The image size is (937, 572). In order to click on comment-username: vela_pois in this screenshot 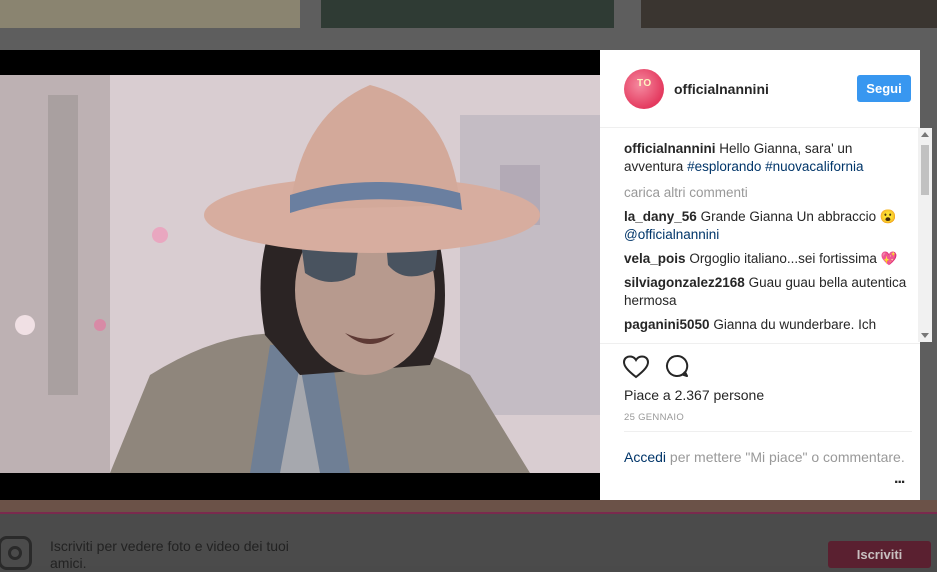, I will do `click(655, 258)`.